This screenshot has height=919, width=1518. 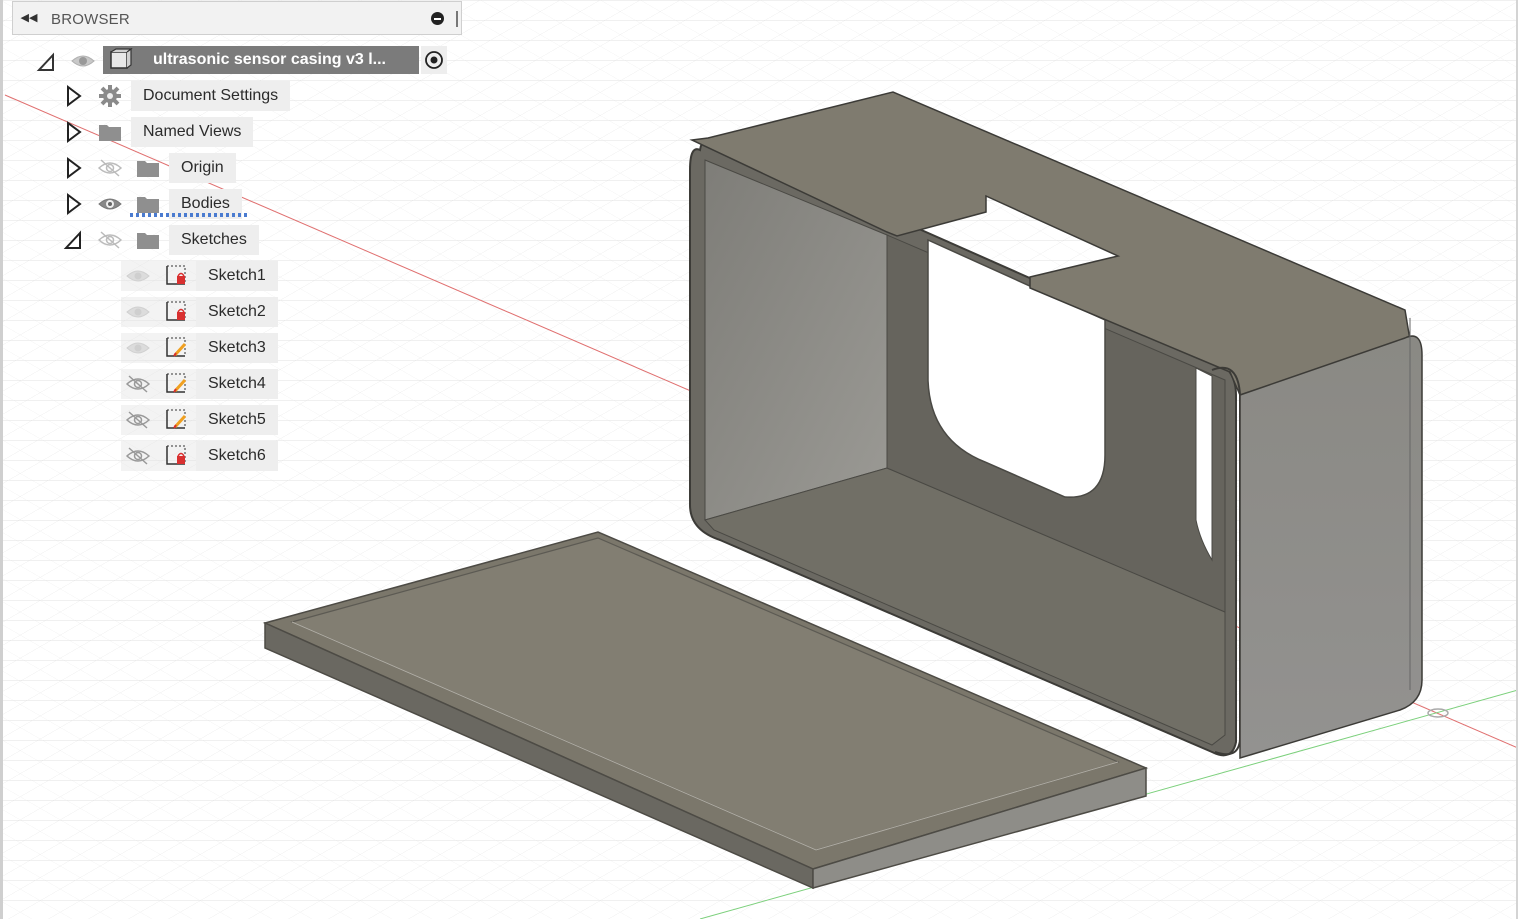 What do you see at coordinates (237, 348) in the screenshot?
I see `sketch-label: Sketch3` at bounding box center [237, 348].